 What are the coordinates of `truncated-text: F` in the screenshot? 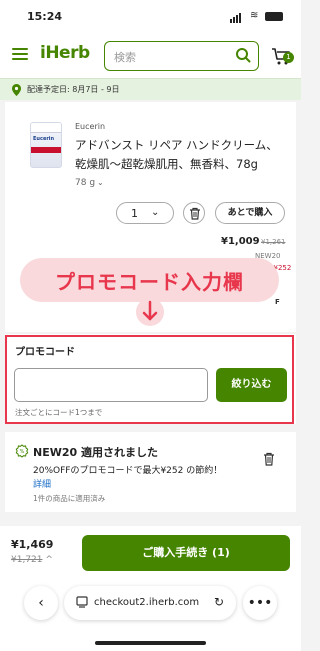 It's located at (277, 302).